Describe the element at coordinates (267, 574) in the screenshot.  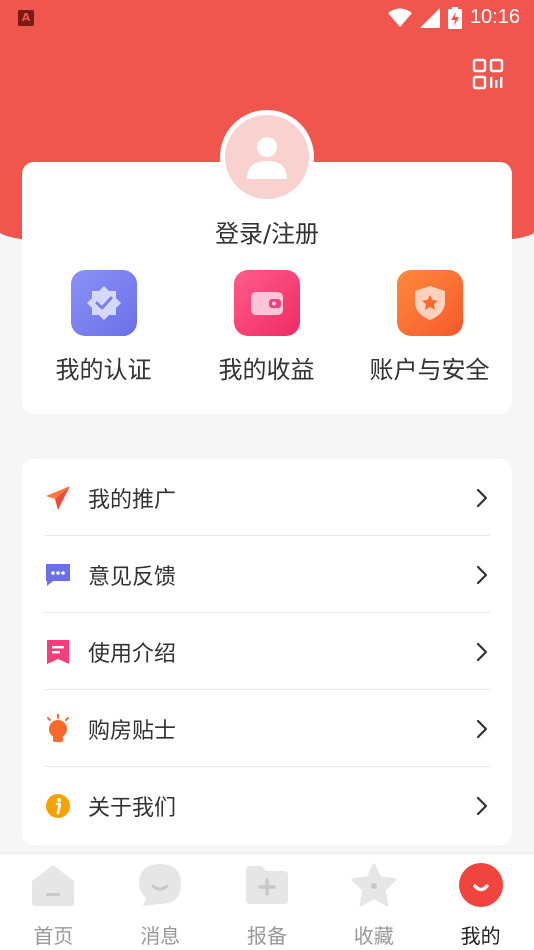
I see `menu-item-feedback: 意见反馈` at that location.